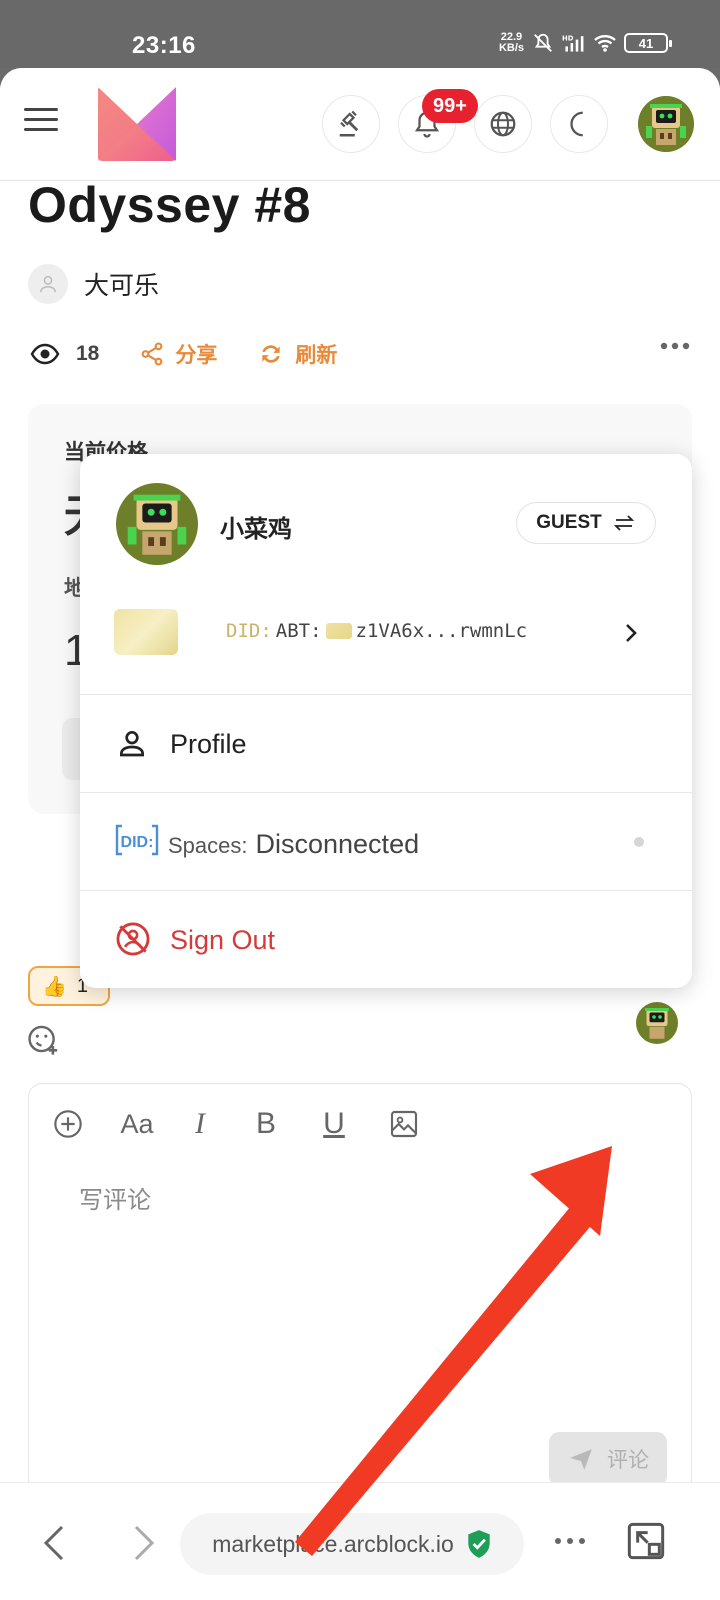 The width and height of the screenshot is (720, 1600). I want to click on network-speed-unit: KB/s, so click(511, 48).